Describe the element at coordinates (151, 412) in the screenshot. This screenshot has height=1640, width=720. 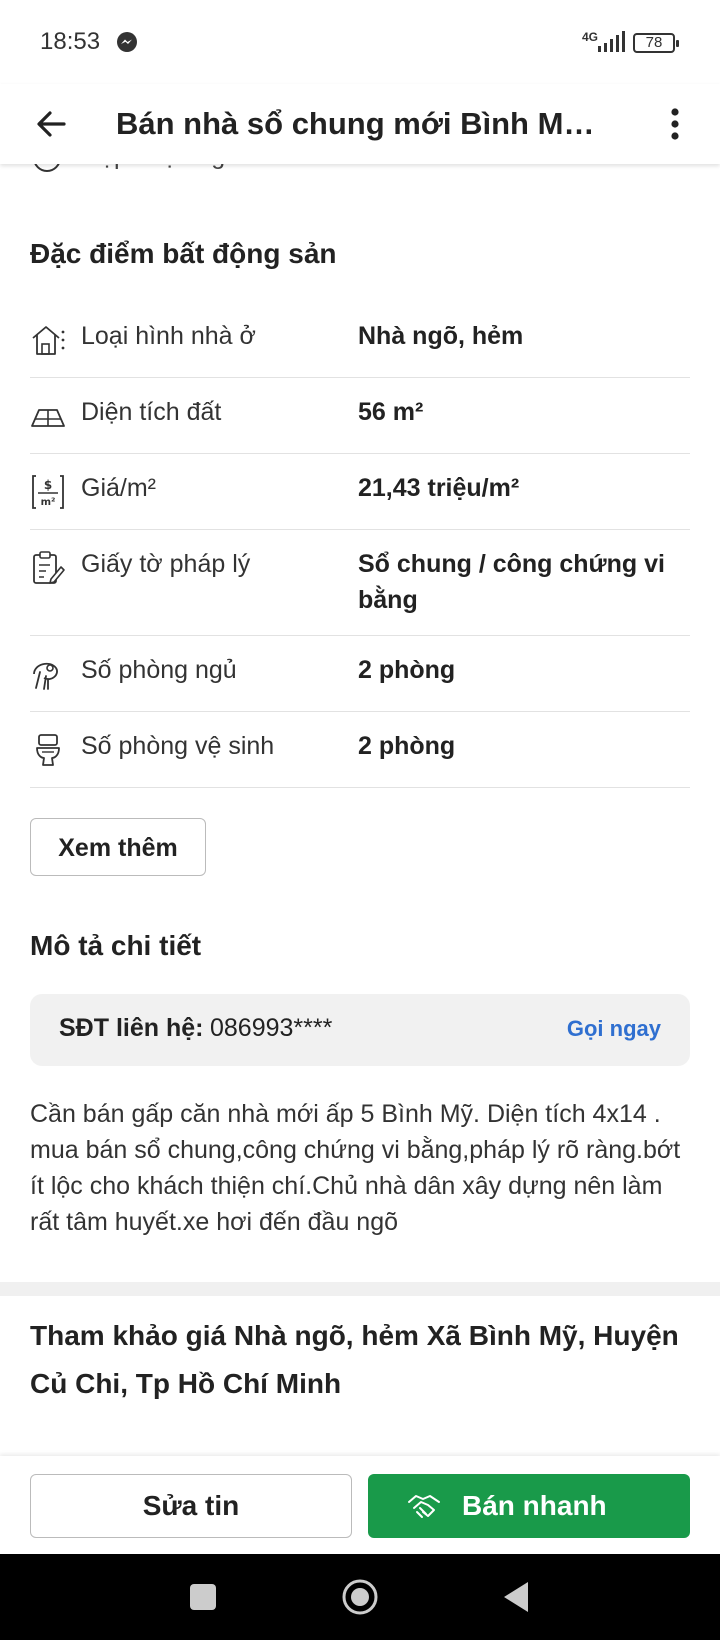
I see `property-label: Diện tích đất` at that location.